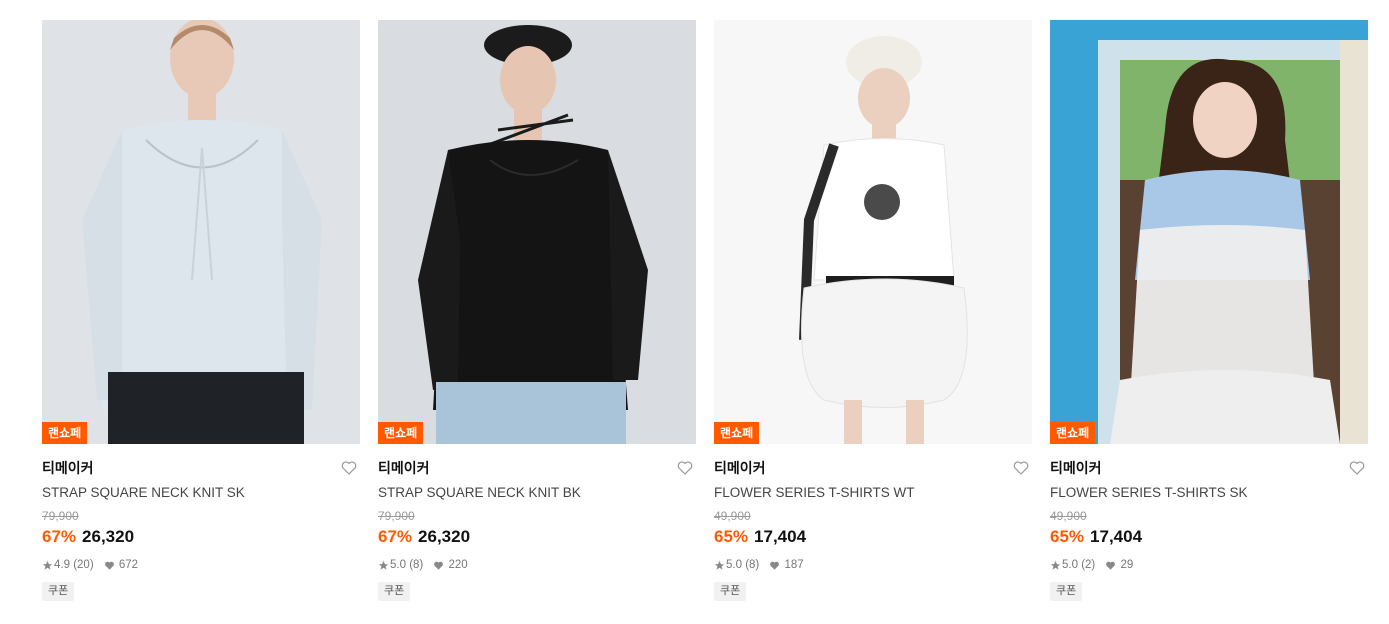 The image size is (1389, 624). I want to click on like-count: 220, so click(458, 565).